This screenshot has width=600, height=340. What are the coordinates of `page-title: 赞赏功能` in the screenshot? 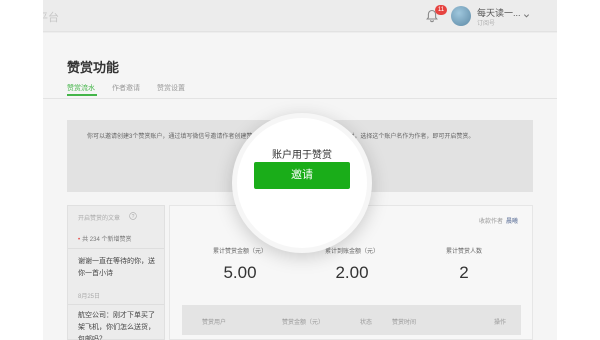 It's located at (93, 67).